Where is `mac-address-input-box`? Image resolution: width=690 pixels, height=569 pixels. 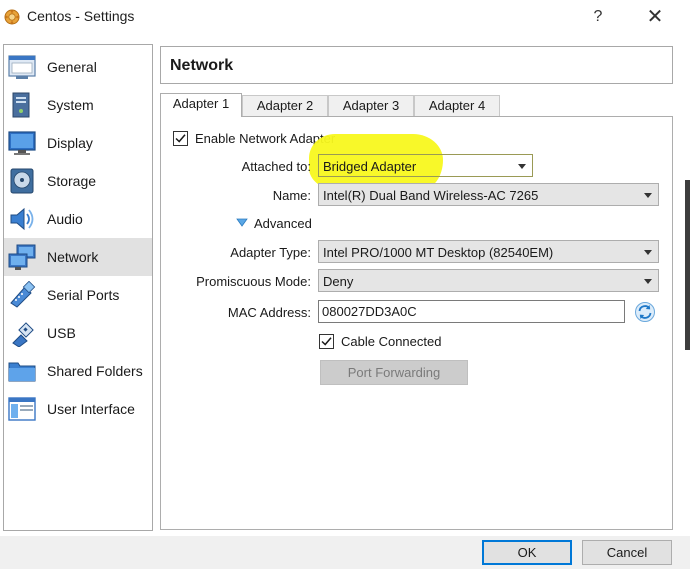 mac-address-input-box is located at coordinates (471, 311).